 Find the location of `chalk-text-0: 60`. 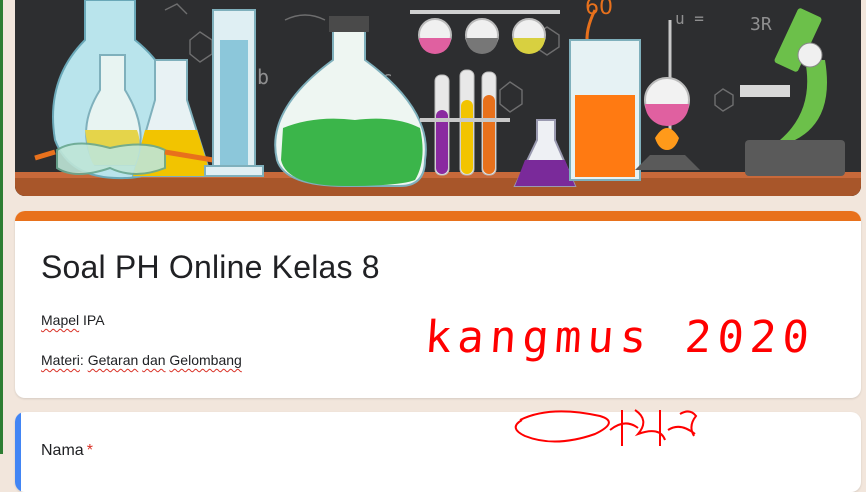

chalk-text-0: 60 is located at coordinates (599, 10).